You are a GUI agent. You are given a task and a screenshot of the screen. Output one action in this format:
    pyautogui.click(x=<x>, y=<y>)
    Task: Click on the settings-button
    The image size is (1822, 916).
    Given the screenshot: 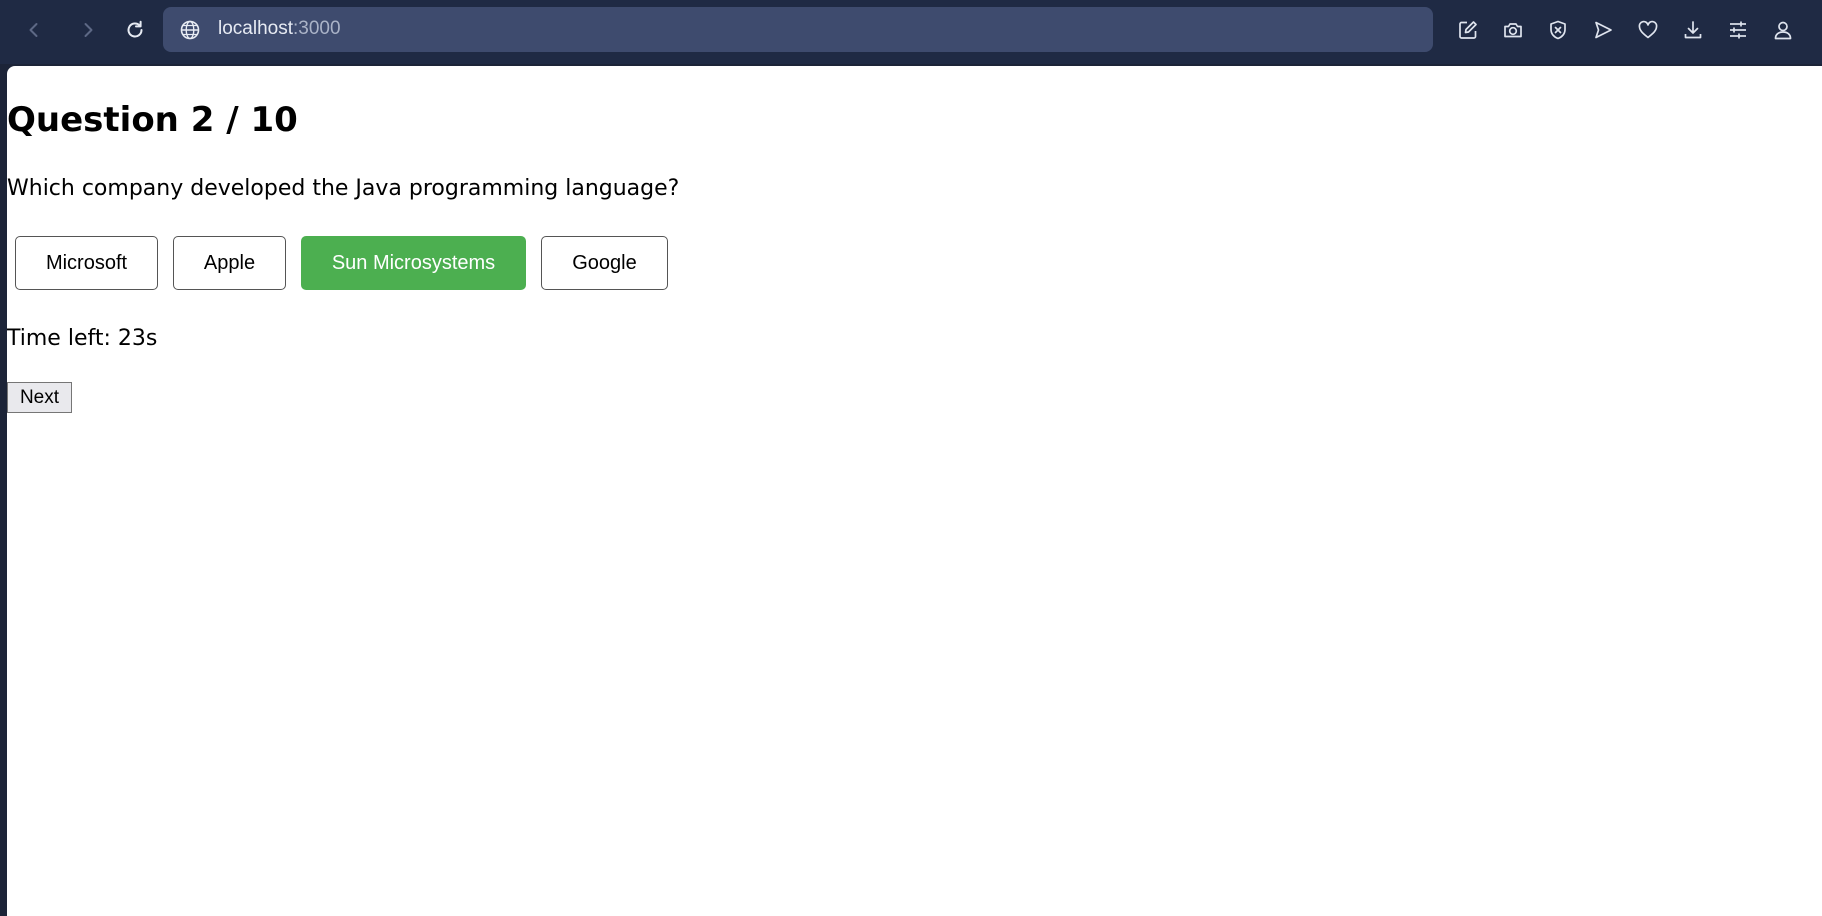 What is the action you would take?
    pyautogui.click(x=1738, y=30)
    